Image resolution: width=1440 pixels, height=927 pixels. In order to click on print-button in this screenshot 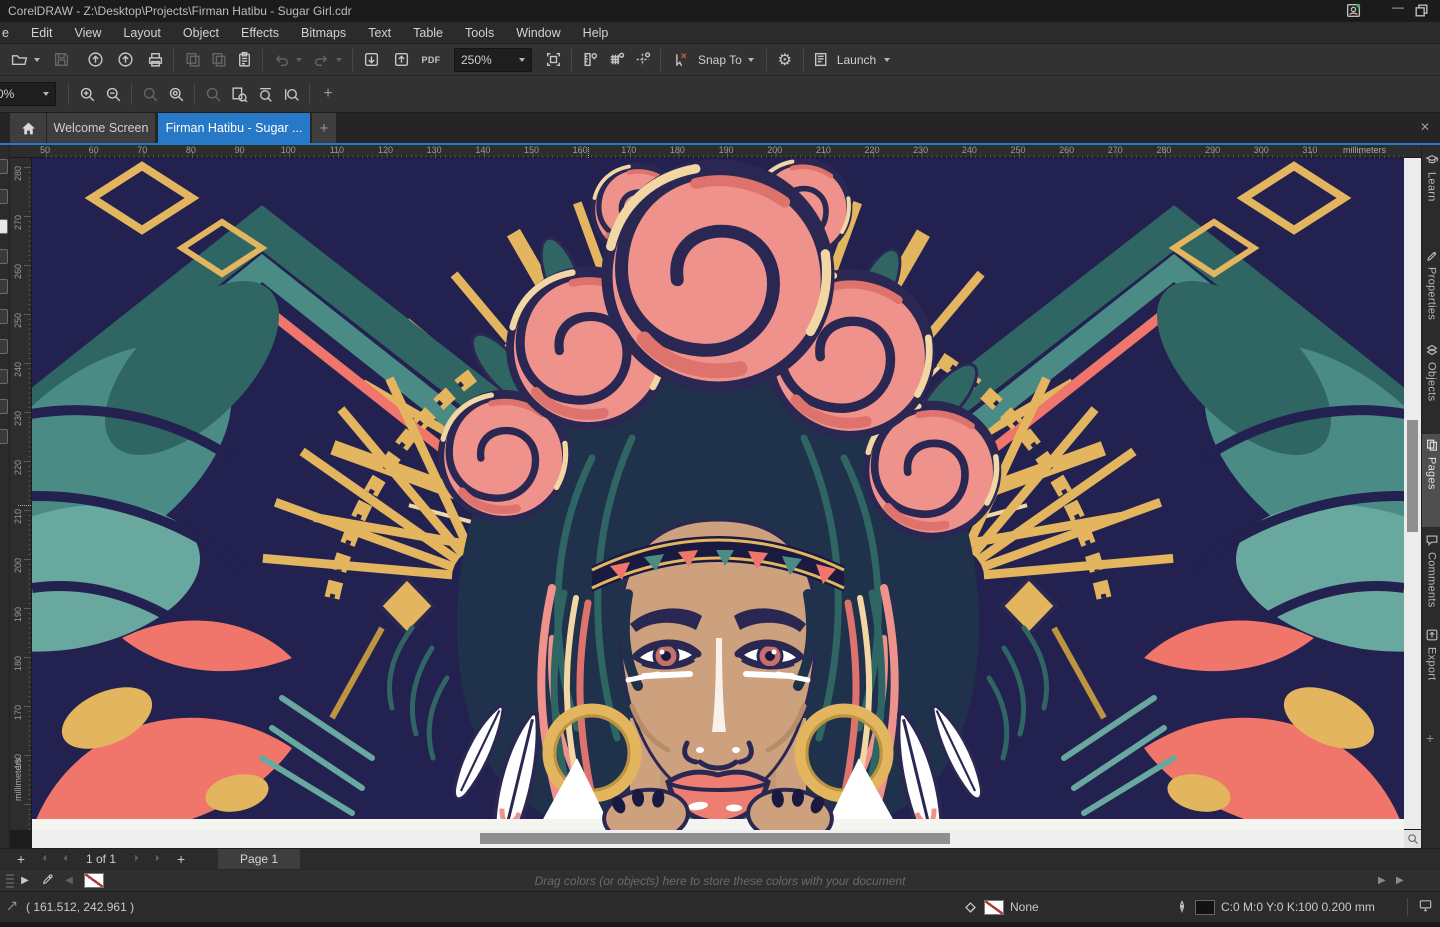, I will do `click(155, 60)`.